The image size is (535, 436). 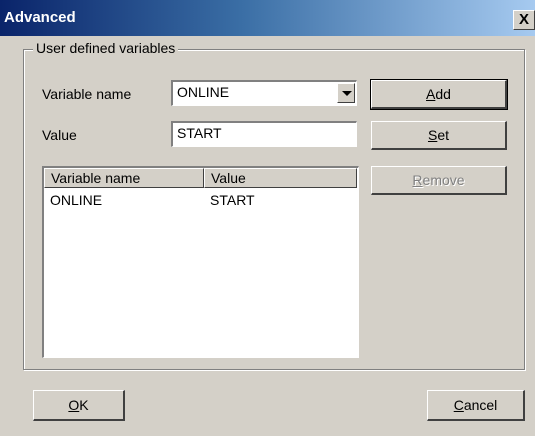 I want to click on variable-name-combobox: ONLINE, so click(x=264, y=93).